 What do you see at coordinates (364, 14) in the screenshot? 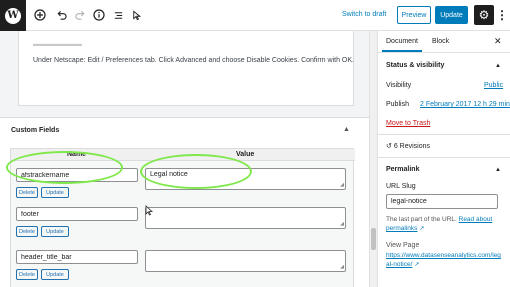
I see `switch-to-draft-link: Switch to draft` at bounding box center [364, 14].